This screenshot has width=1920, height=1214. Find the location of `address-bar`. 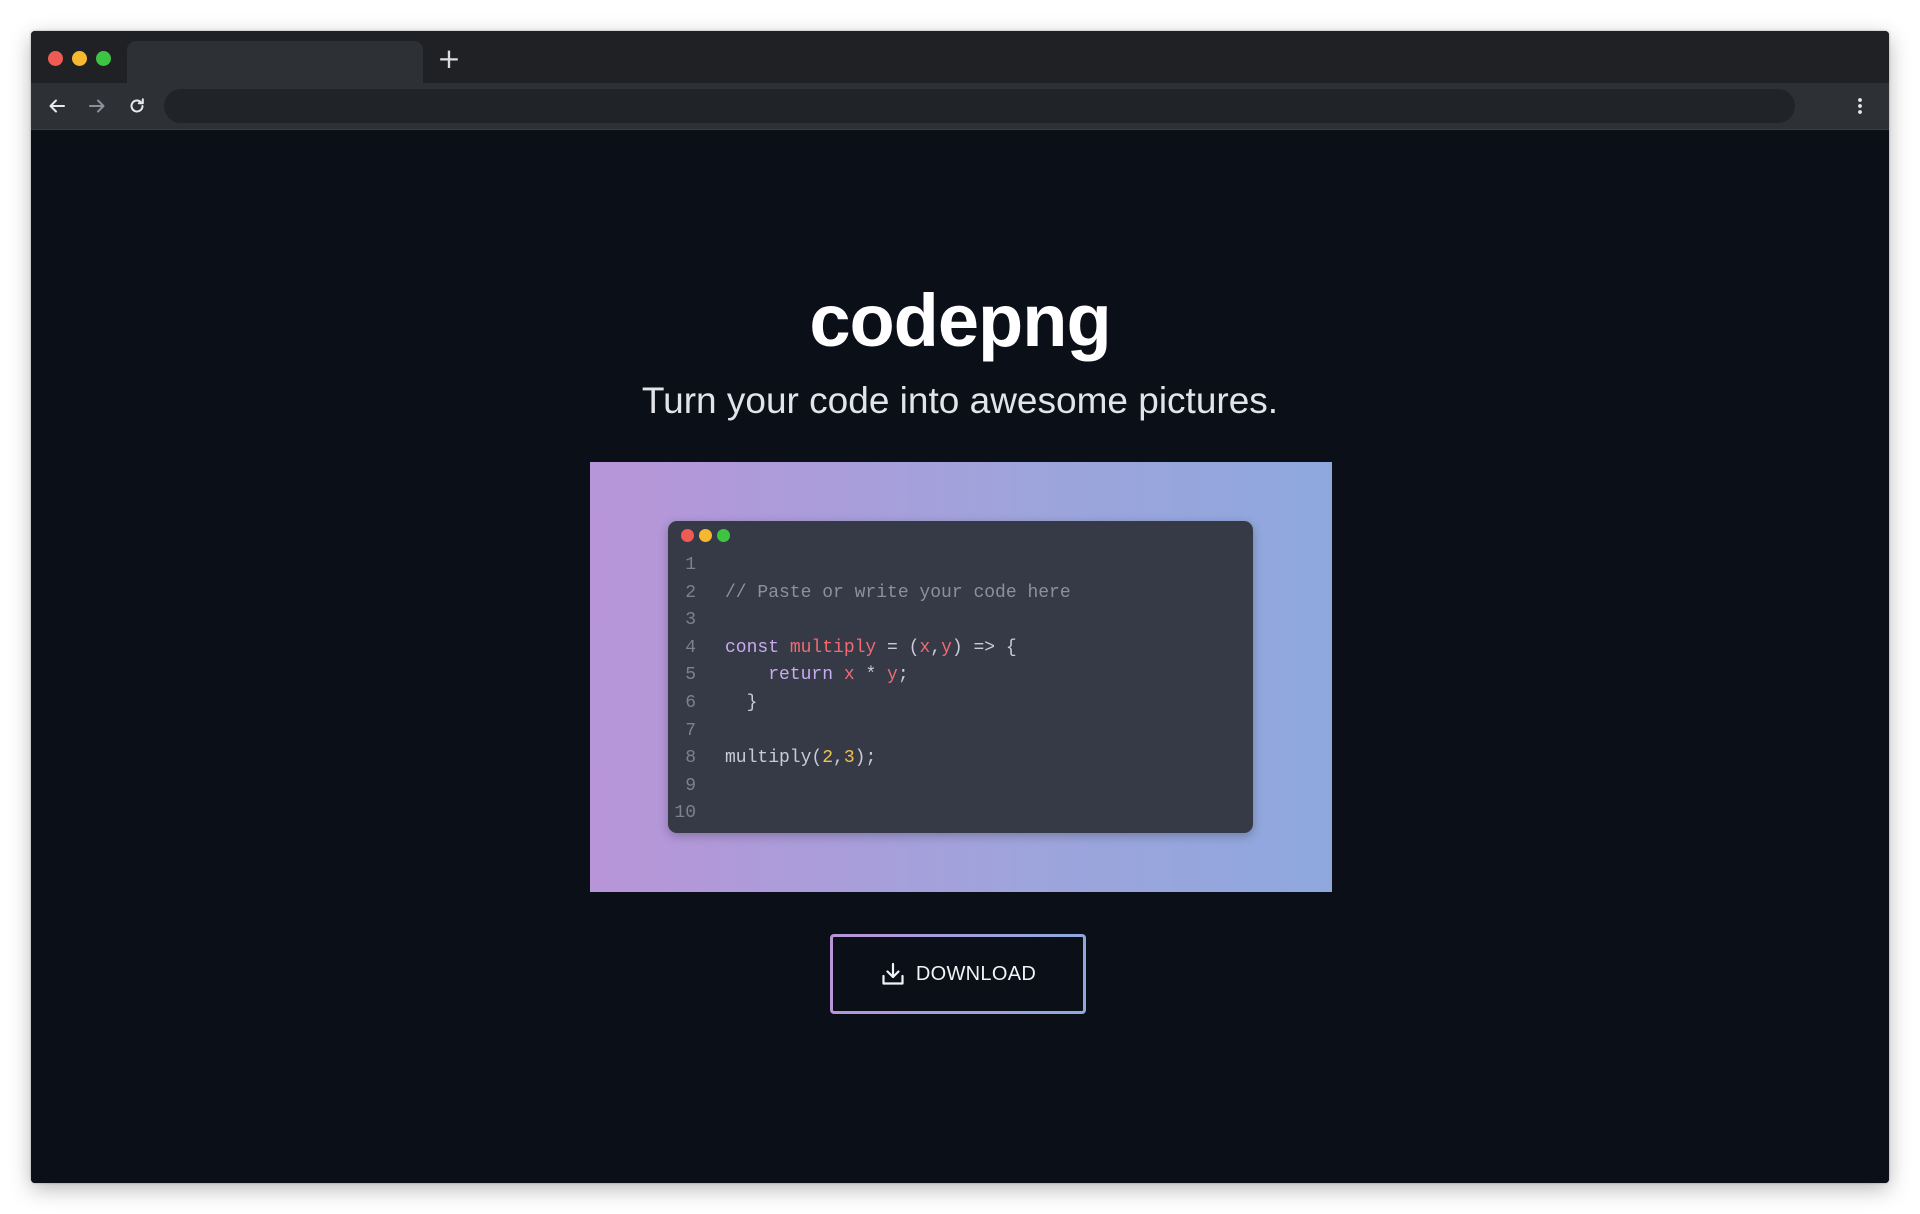

address-bar is located at coordinates (979, 106).